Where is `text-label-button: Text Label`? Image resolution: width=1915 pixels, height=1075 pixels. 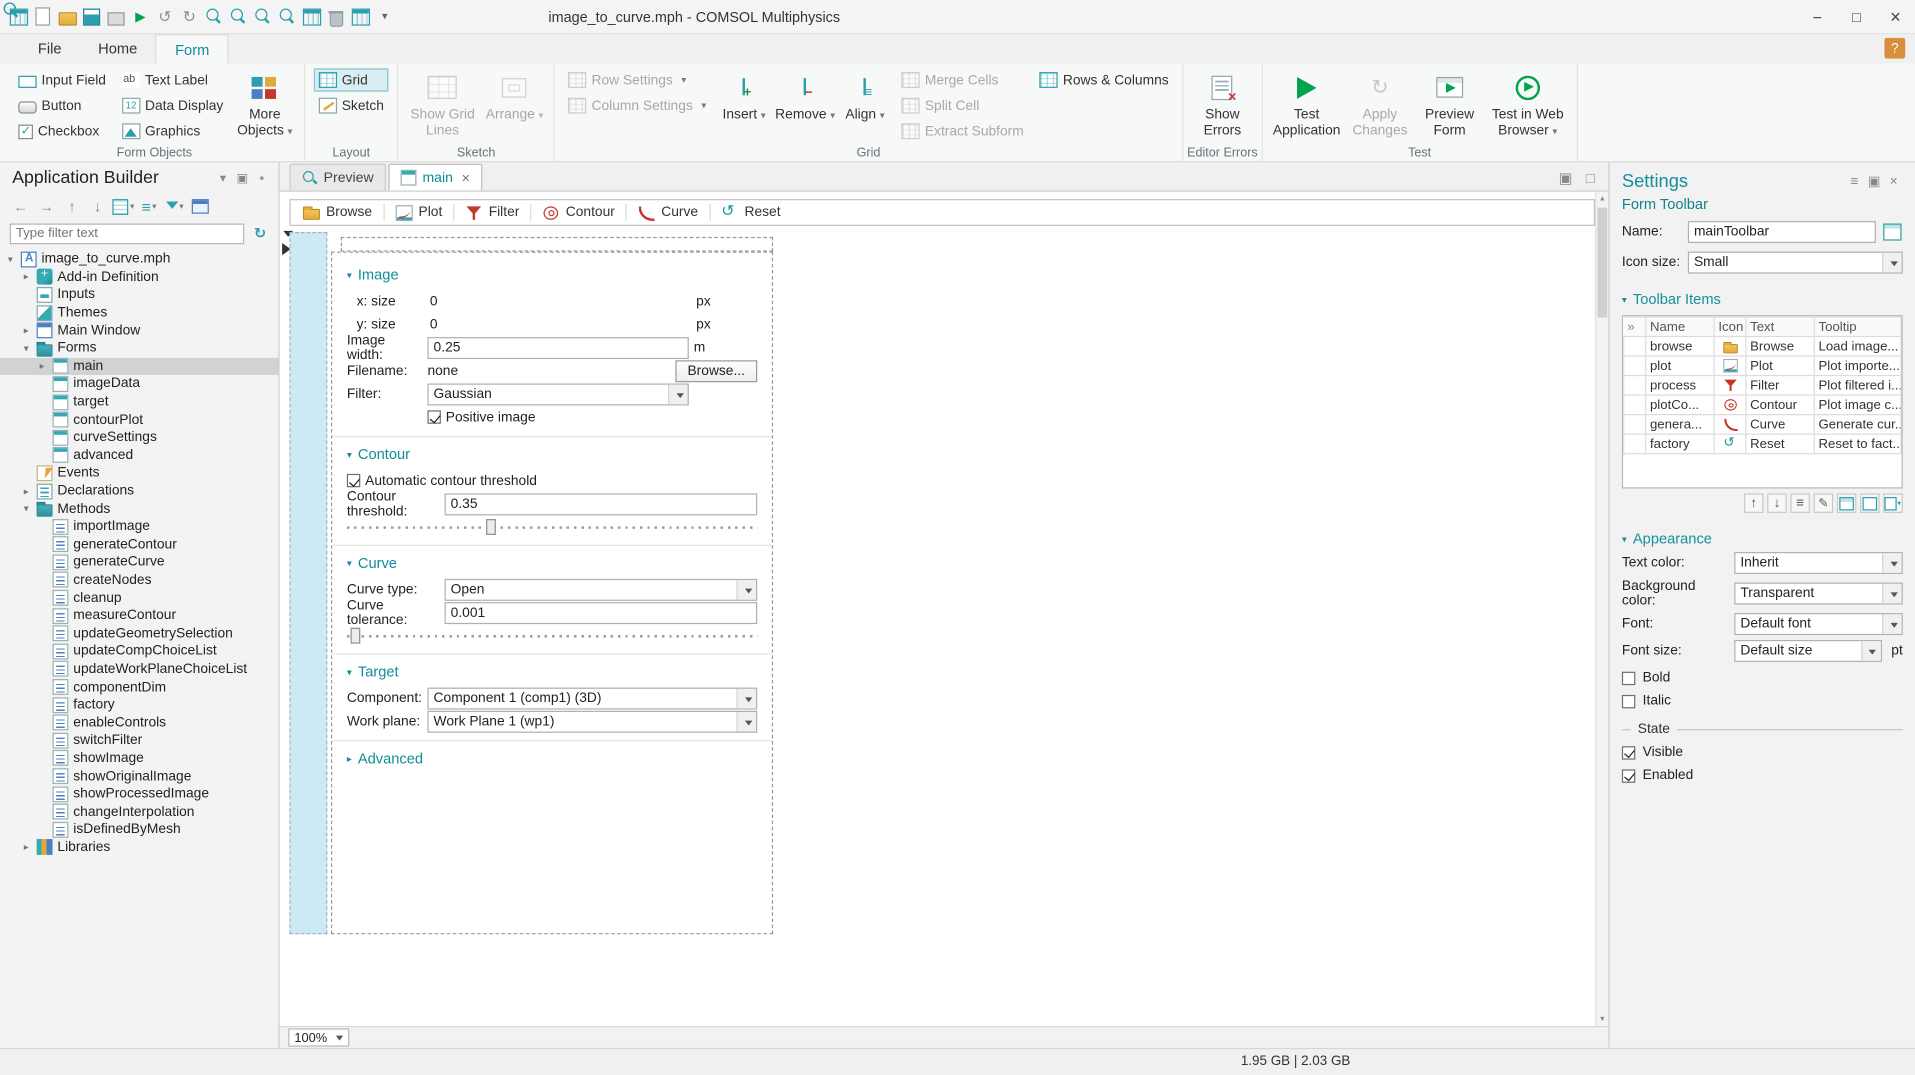
text-label-button: Text Label is located at coordinates (172, 79).